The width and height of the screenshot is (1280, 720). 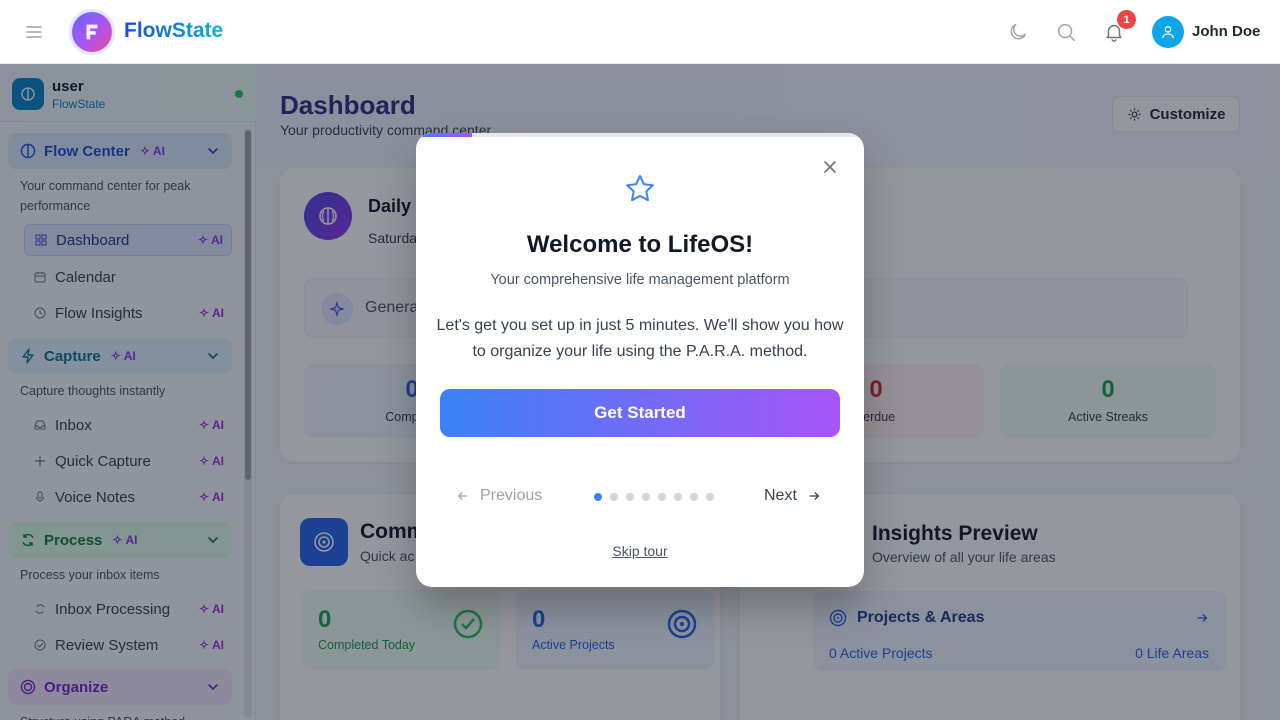 I want to click on tour-progress-fill, so click(x=444, y=135).